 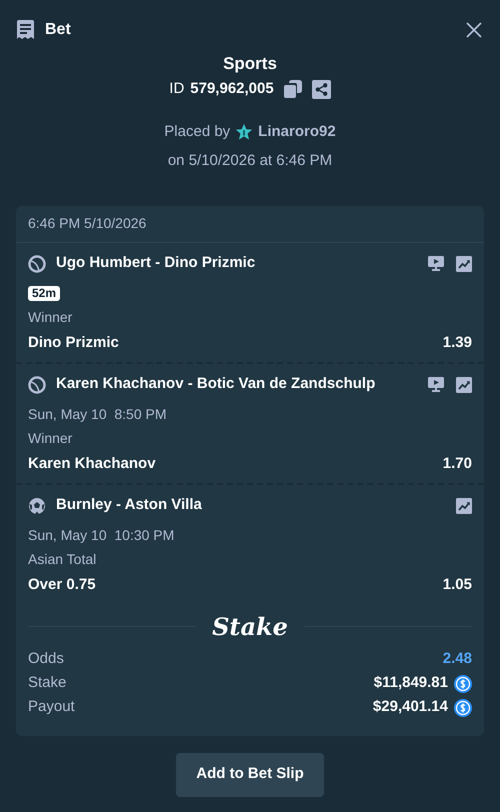 I want to click on selection-name: Over 0.75, so click(x=62, y=585).